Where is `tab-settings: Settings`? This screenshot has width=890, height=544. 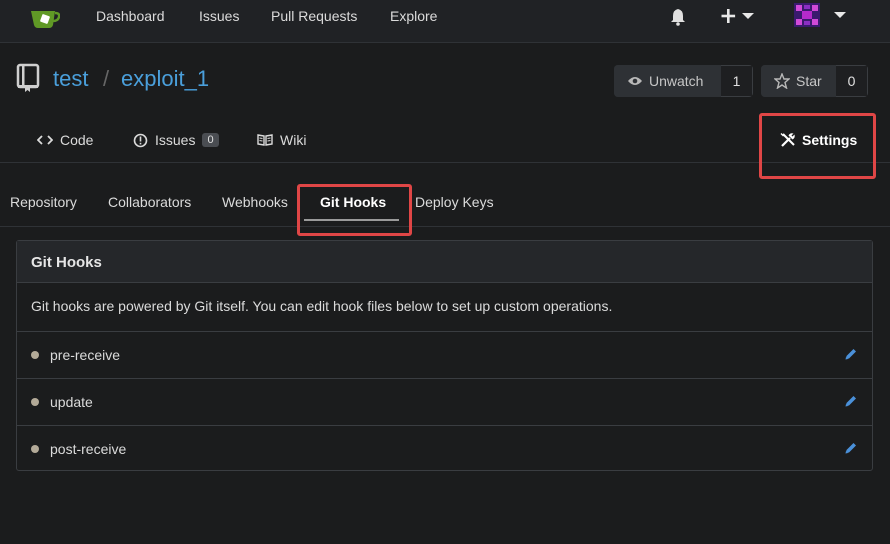
tab-settings: Settings is located at coordinates (818, 140).